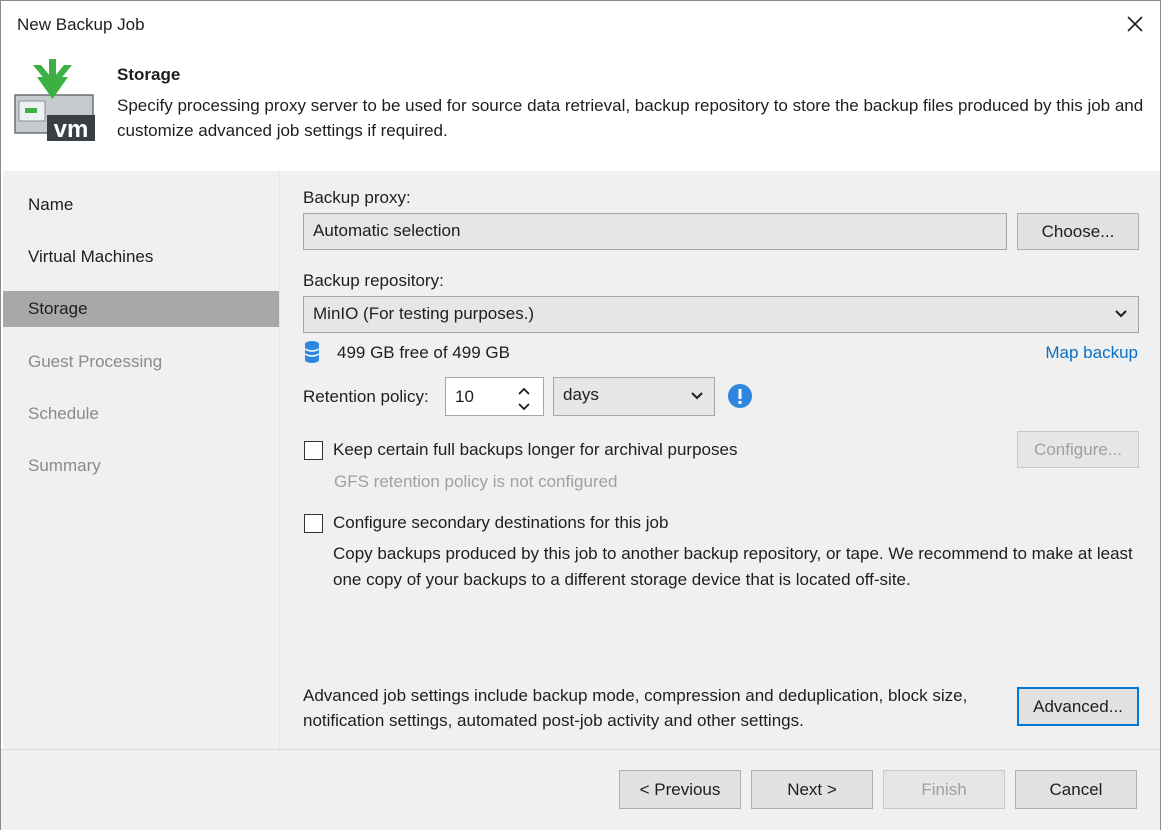 Image resolution: width=1161 pixels, height=830 pixels. Describe the element at coordinates (680, 789) in the screenshot. I see `previous-button: < Previous` at that location.